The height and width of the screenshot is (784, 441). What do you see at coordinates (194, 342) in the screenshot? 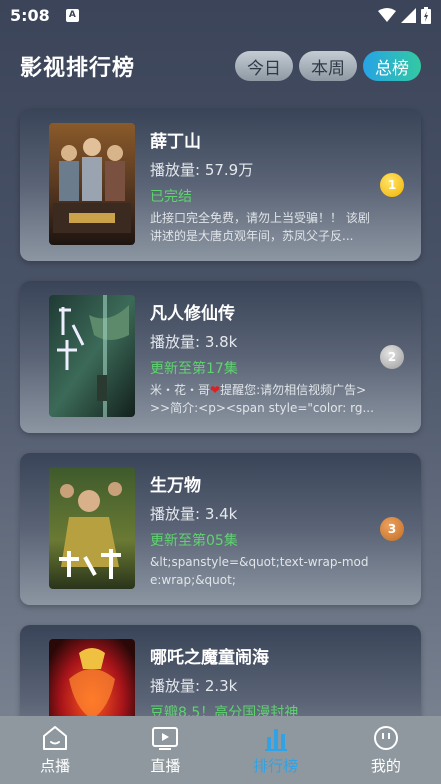
I see `play-count: 播放量: 3.8k` at bounding box center [194, 342].